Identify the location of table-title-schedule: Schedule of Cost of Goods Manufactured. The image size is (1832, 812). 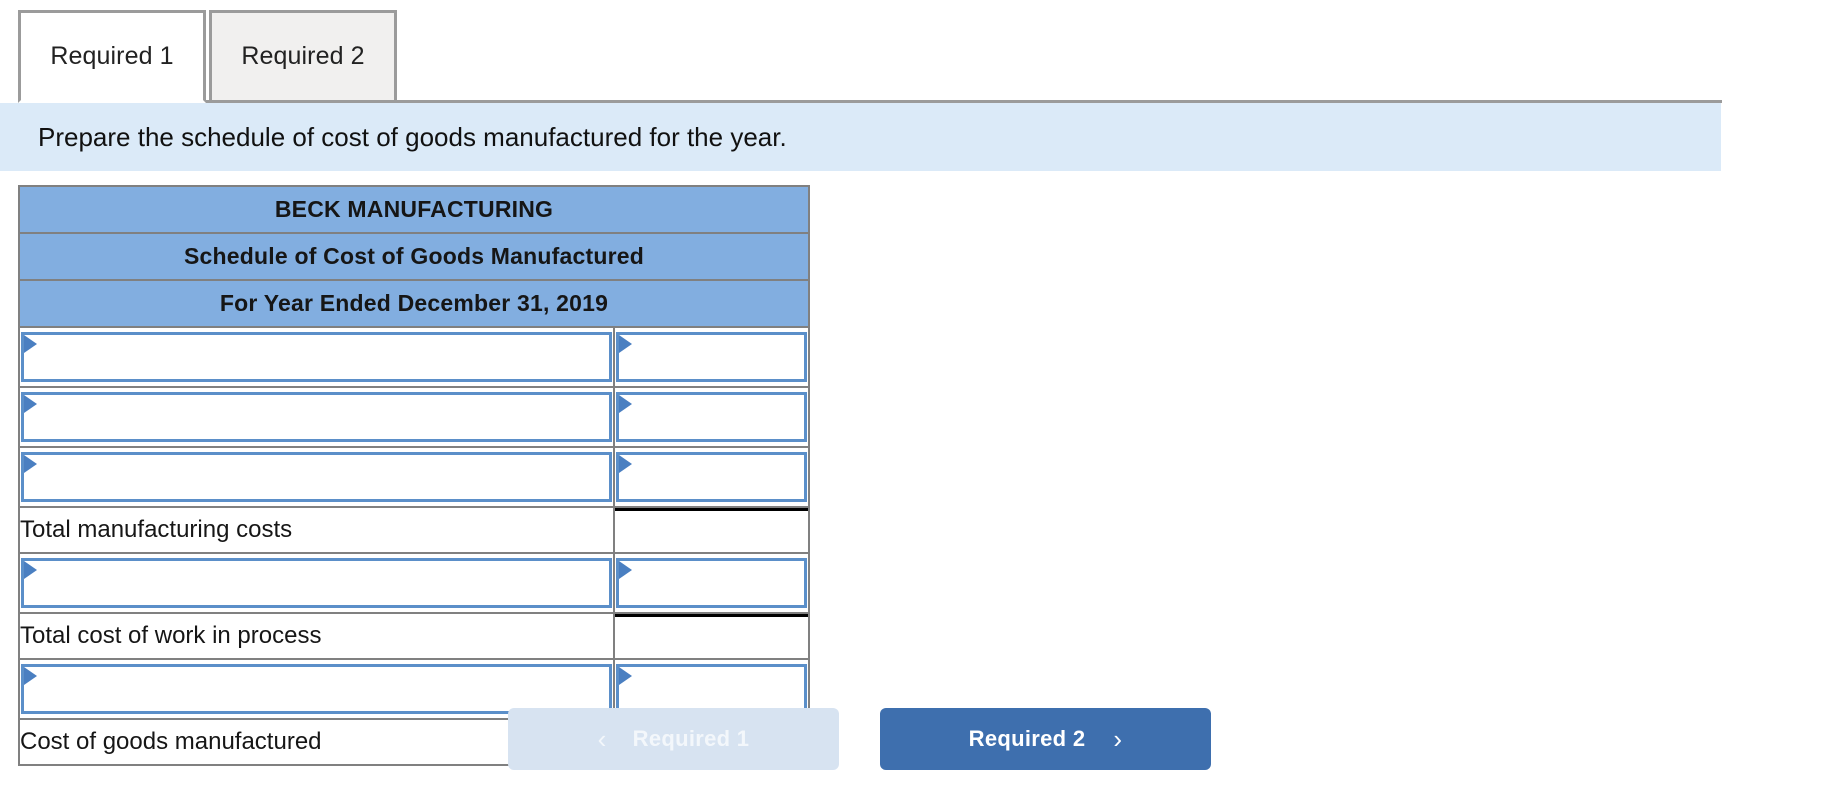
(414, 256).